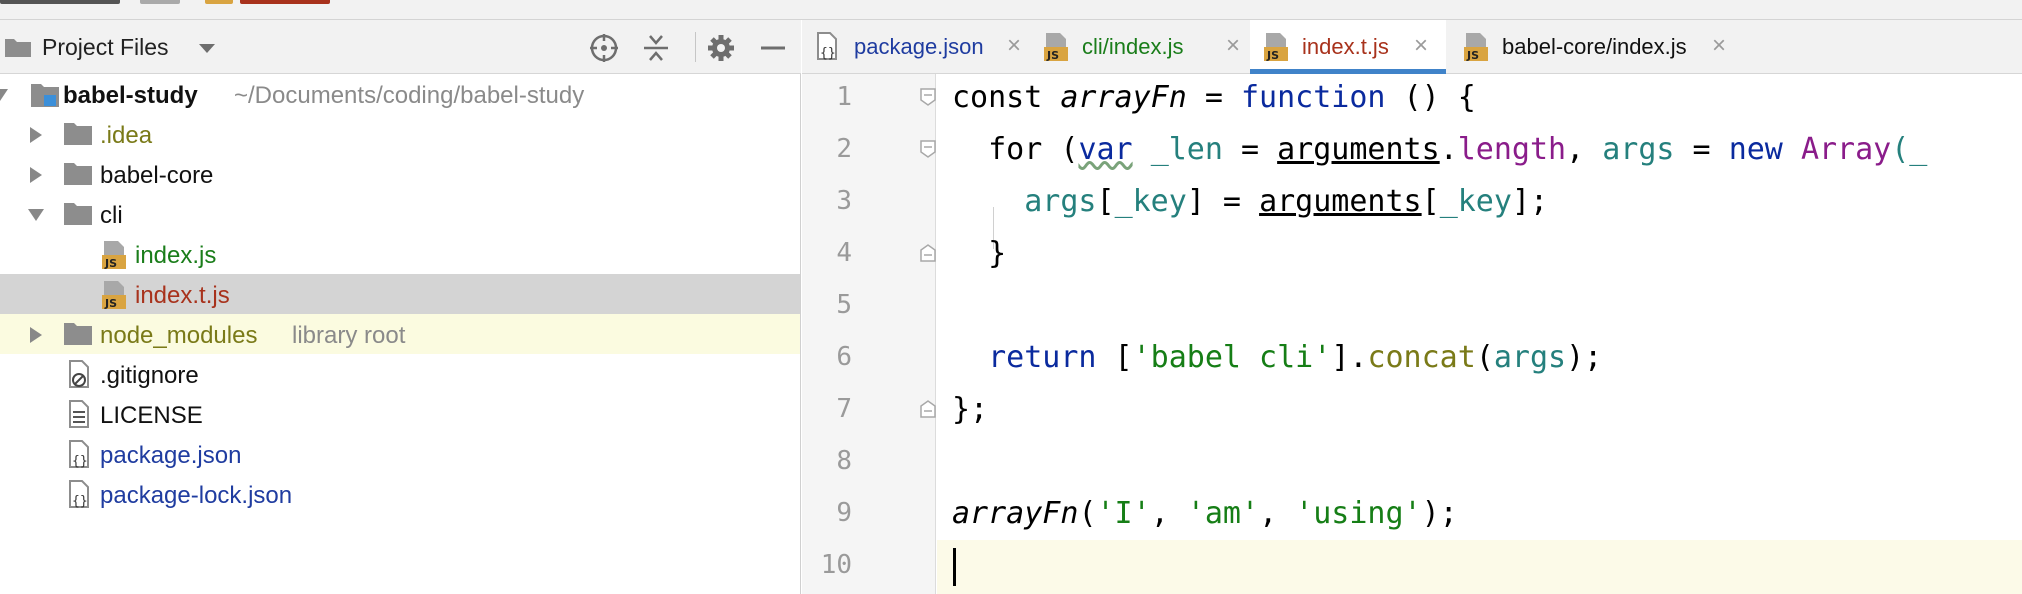 This screenshot has height=594, width=2022. I want to click on tab-label: package.json, so click(919, 46).